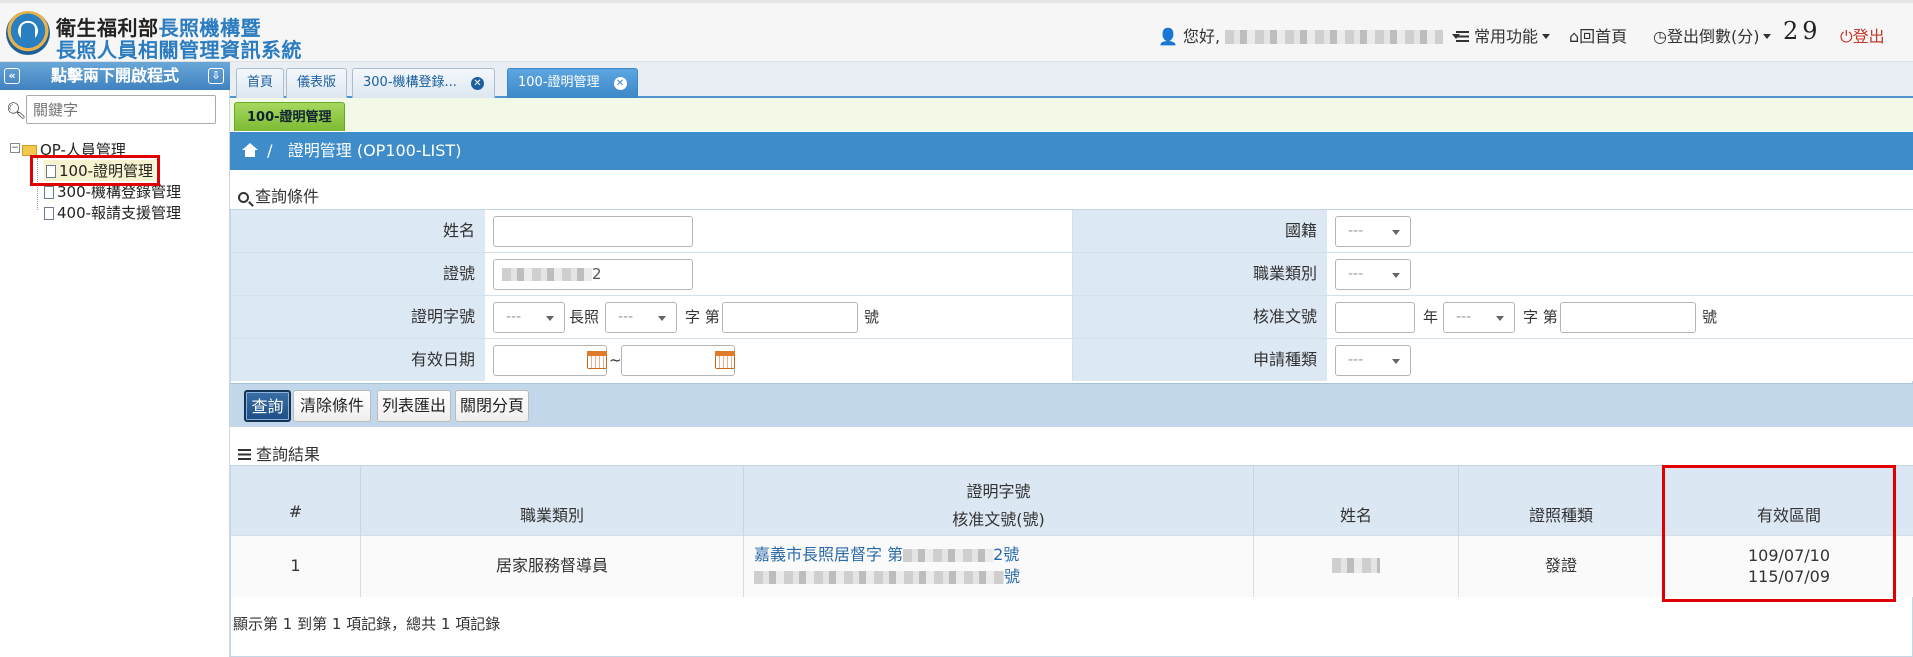 The height and width of the screenshot is (657, 1913). What do you see at coordinates (1560, 515) in the screenshot?
I see `header-text: 證照種類` at bounding box center [1560, 515].